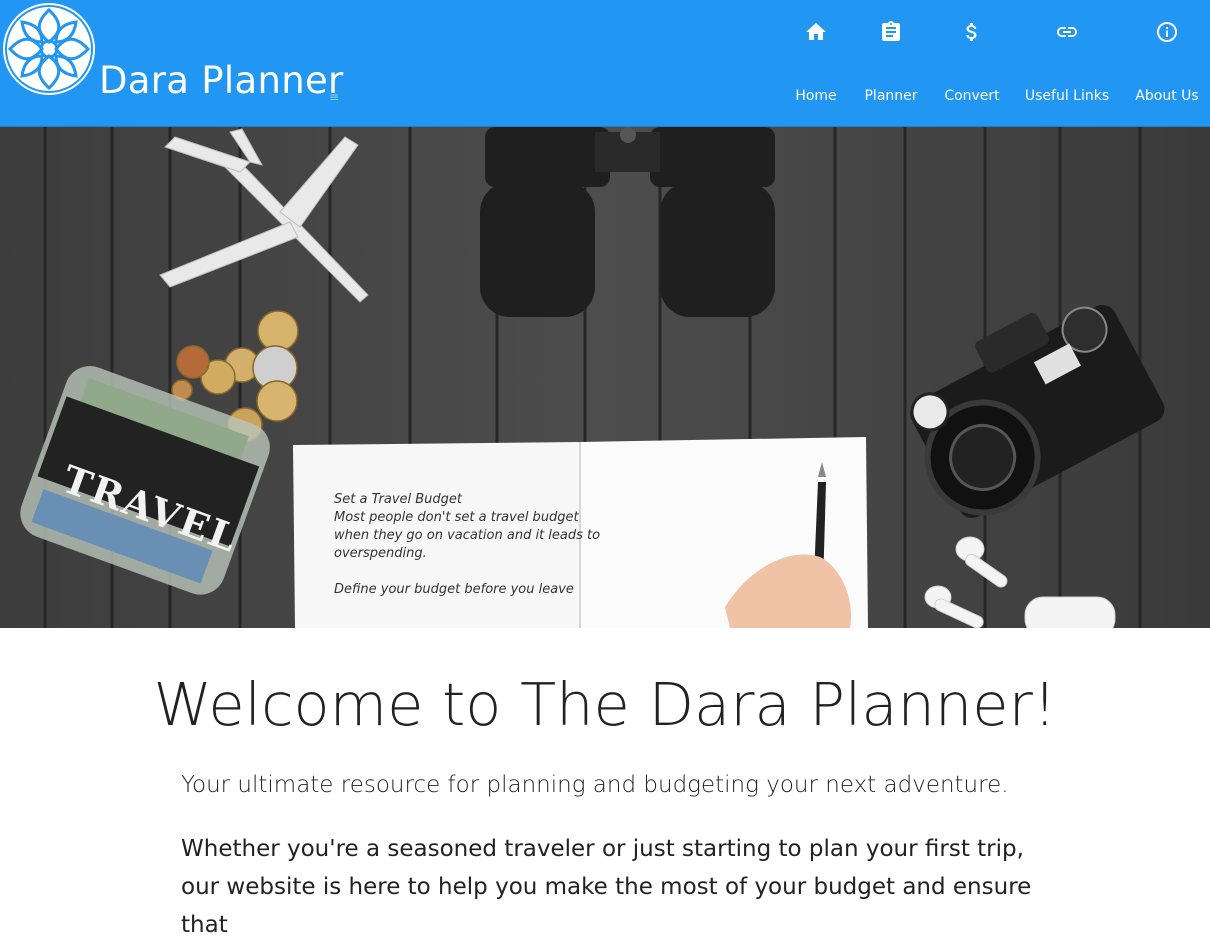 This screenshot has width=1210, height=944. Describe the element at coordinates (891, 31) in the screenshot. I see `clipboard-icon` at that location.